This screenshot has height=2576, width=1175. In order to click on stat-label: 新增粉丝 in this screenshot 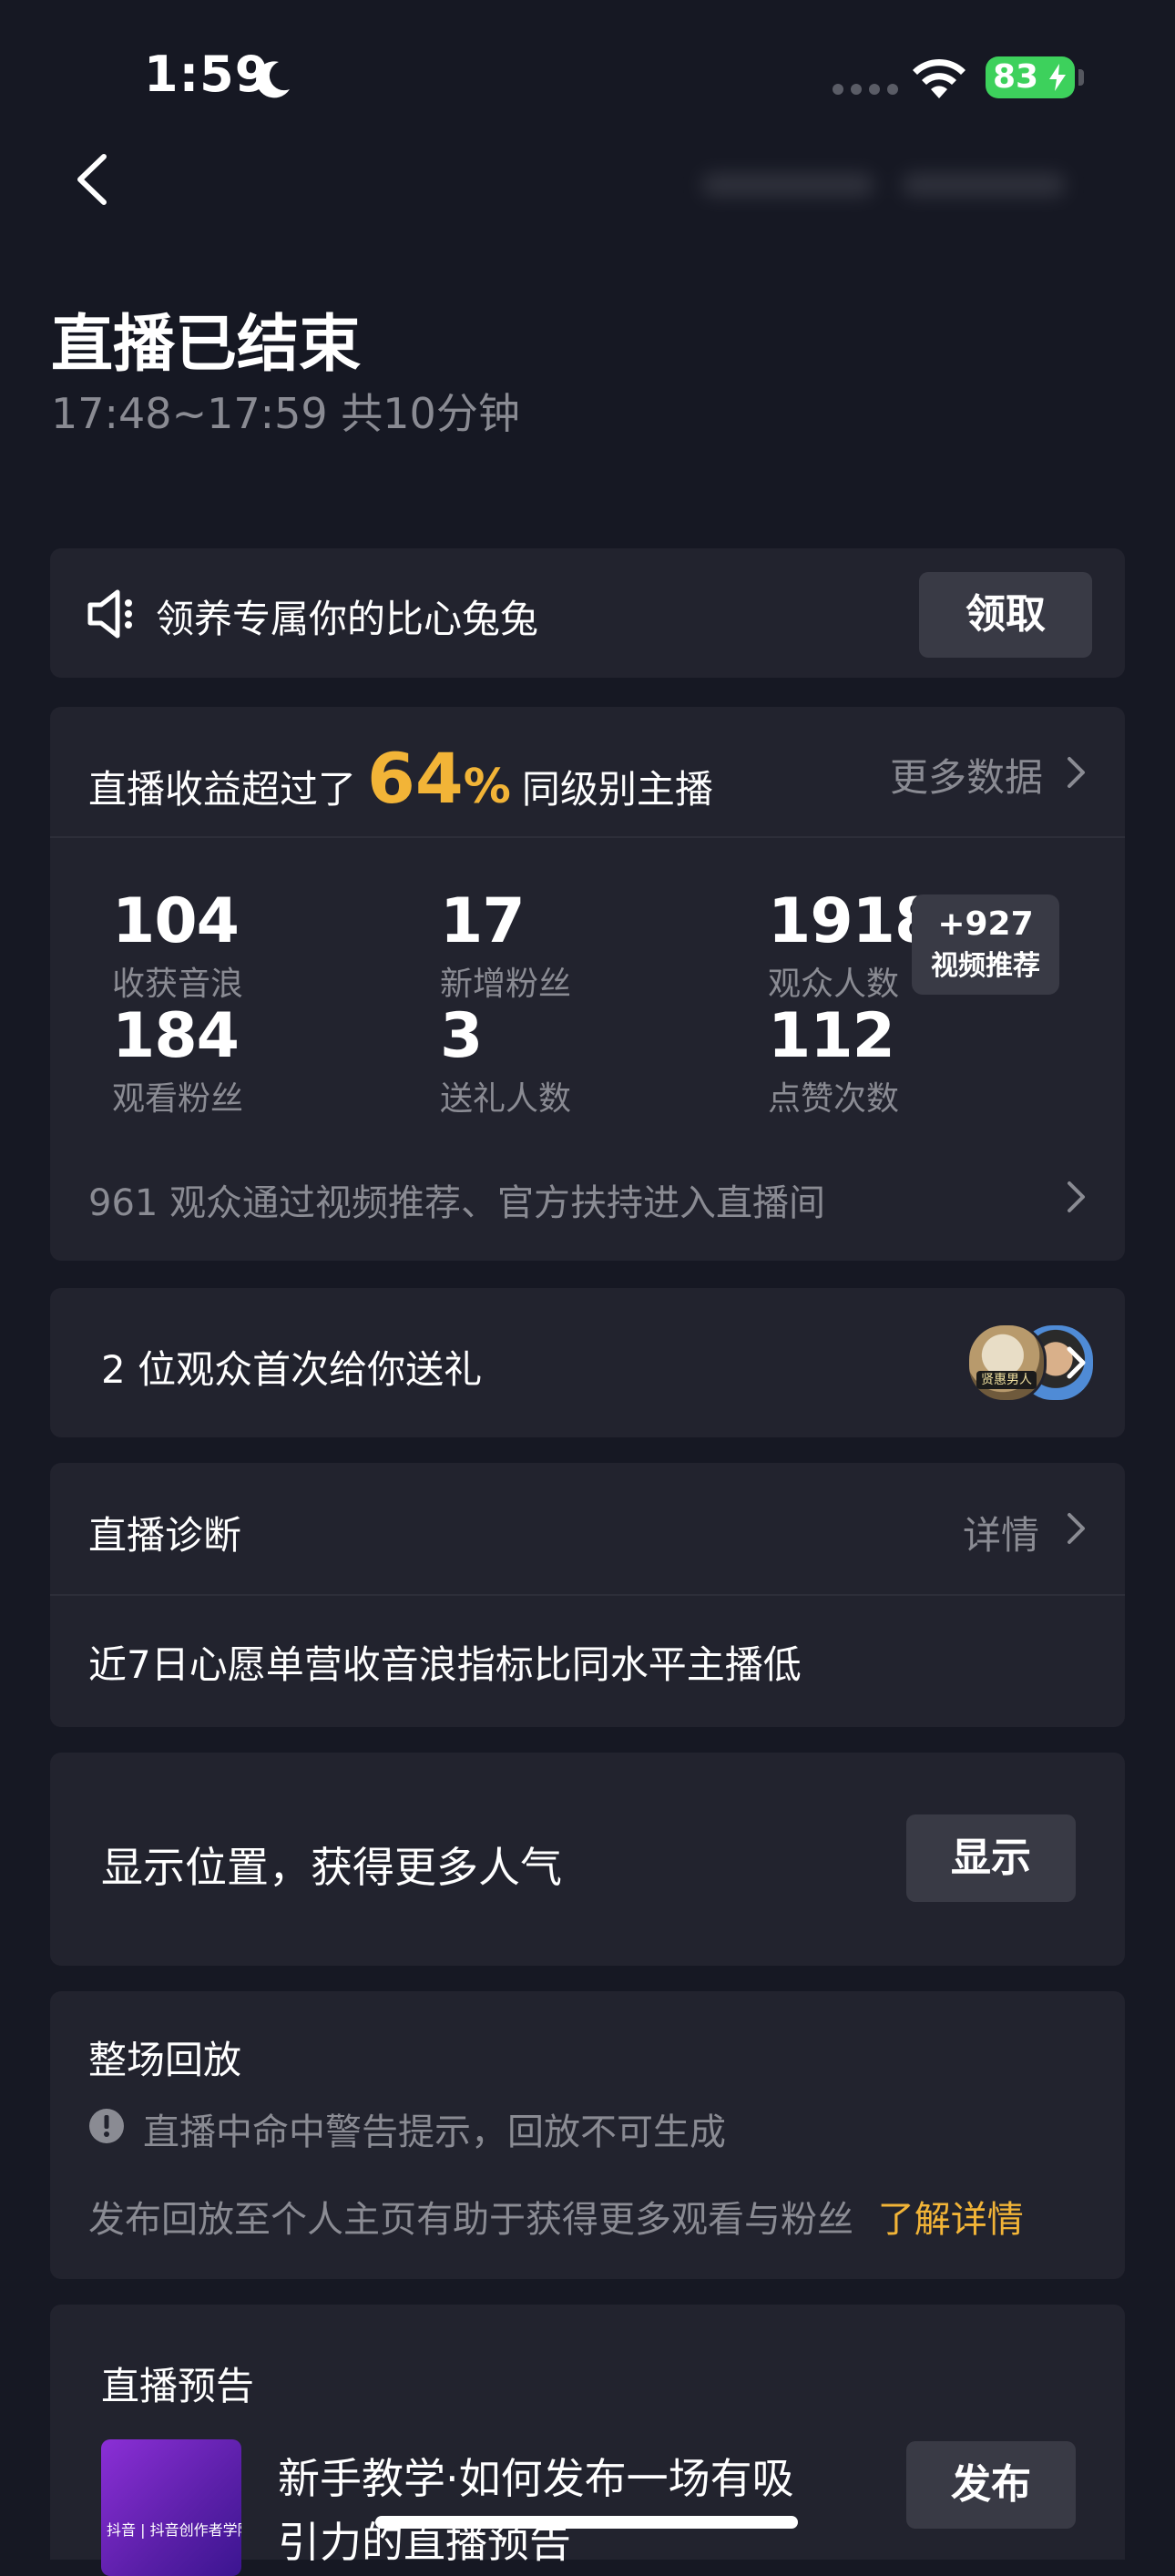, I will do `click(506, 985)`.